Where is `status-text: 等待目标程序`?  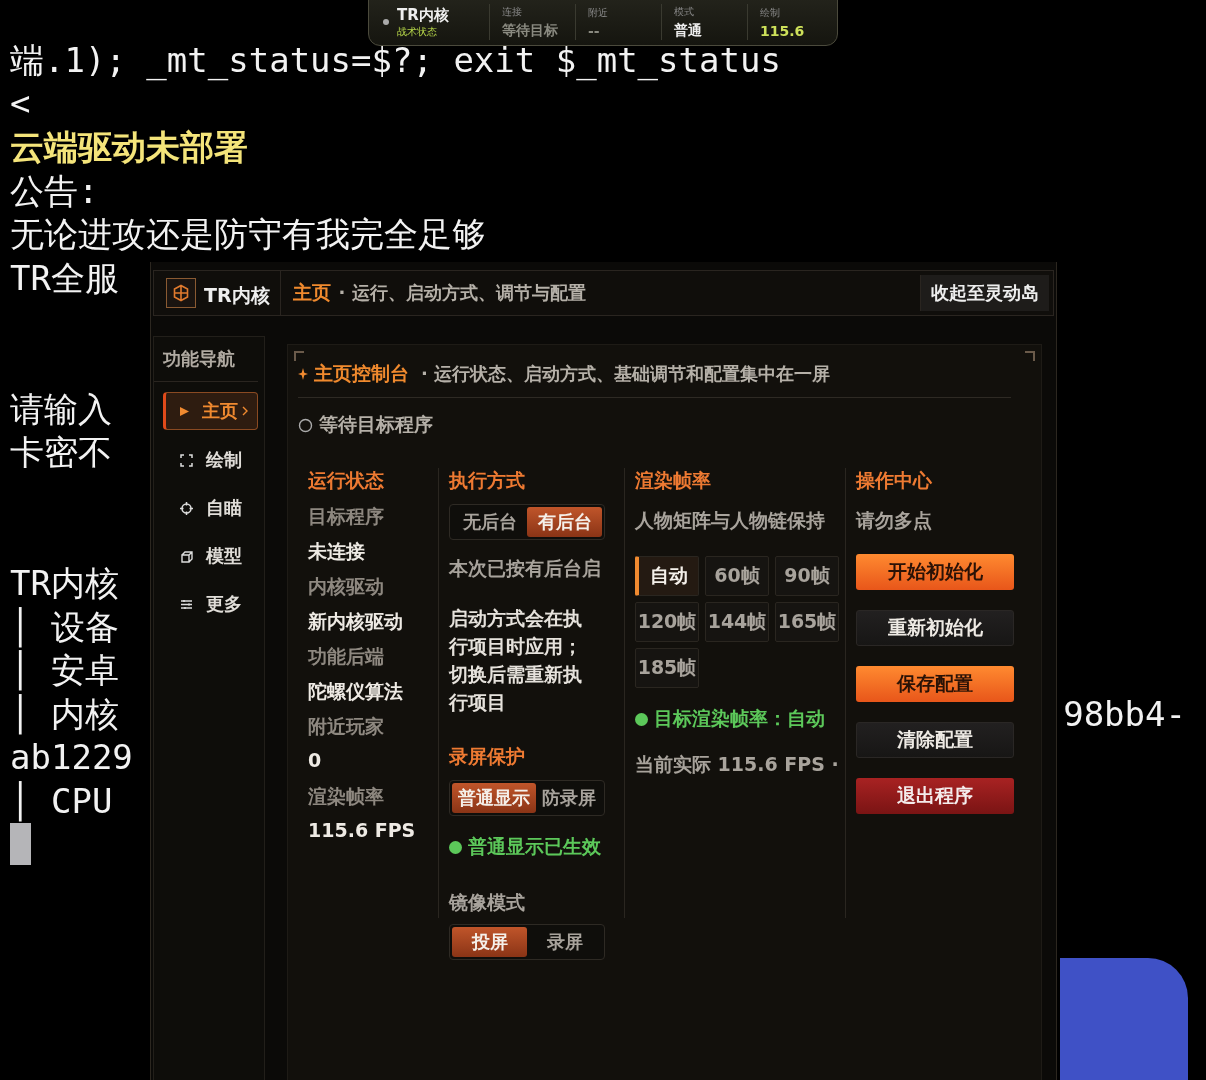 status-text: 等待目标程序 is located at coordinates (376, 424).